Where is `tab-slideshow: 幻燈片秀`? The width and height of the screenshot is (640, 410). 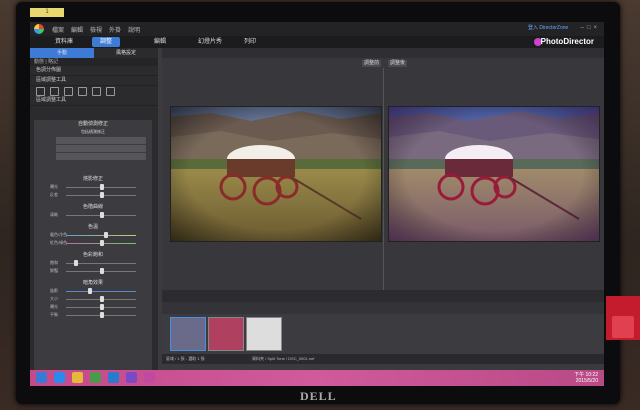 tab-slideshow: 幻燈片秀 is located at coordinates (210, 42).